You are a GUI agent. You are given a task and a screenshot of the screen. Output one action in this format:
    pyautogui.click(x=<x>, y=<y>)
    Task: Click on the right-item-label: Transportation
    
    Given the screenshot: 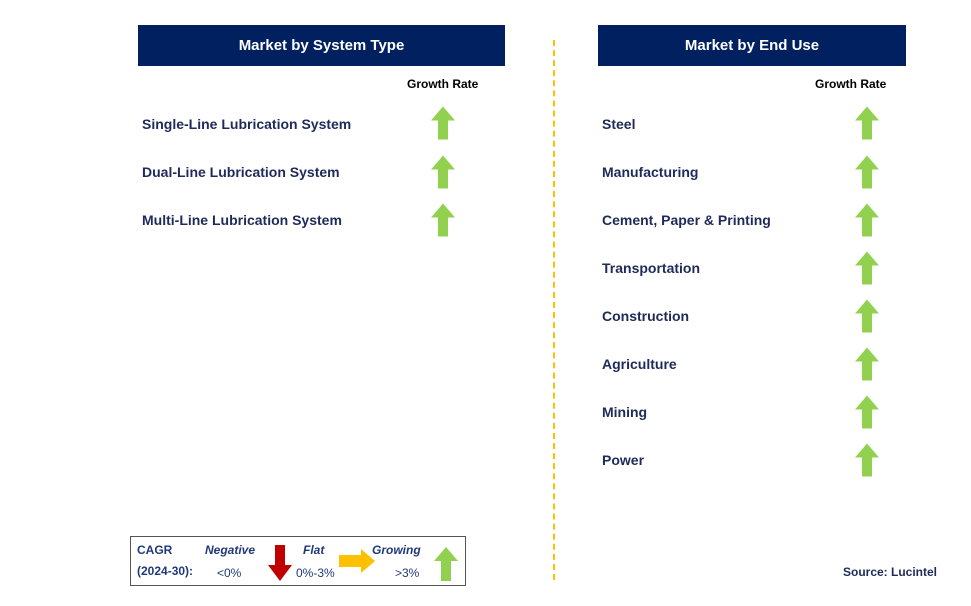 What is the action you would take?
    pyautogui.click(x=651, y=268)
    